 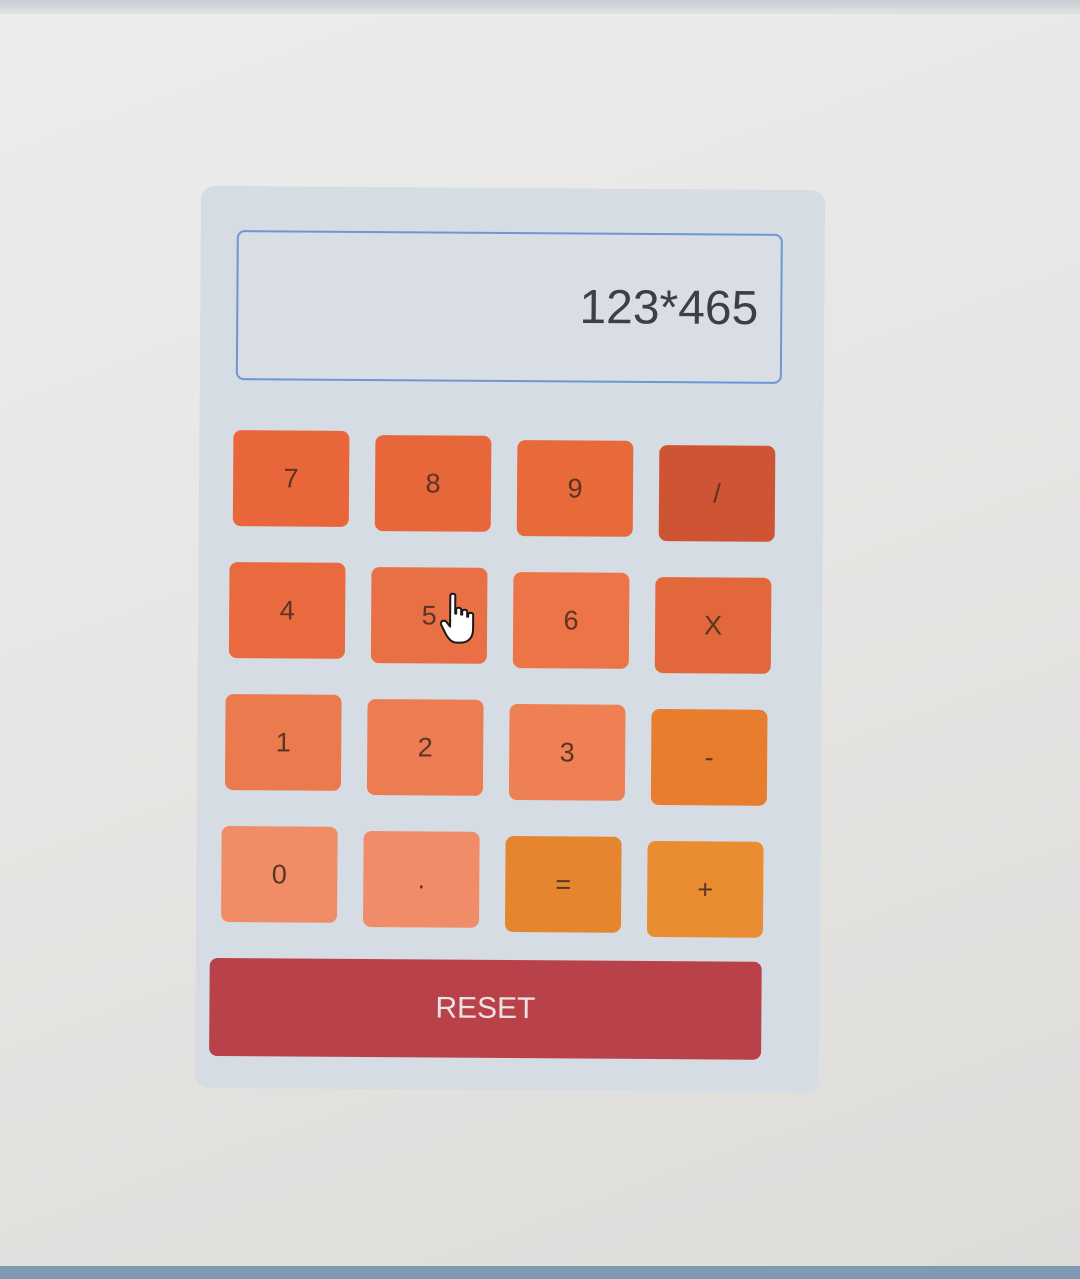 I want to click on key-equals-label: =, so click(x=563, y=883).